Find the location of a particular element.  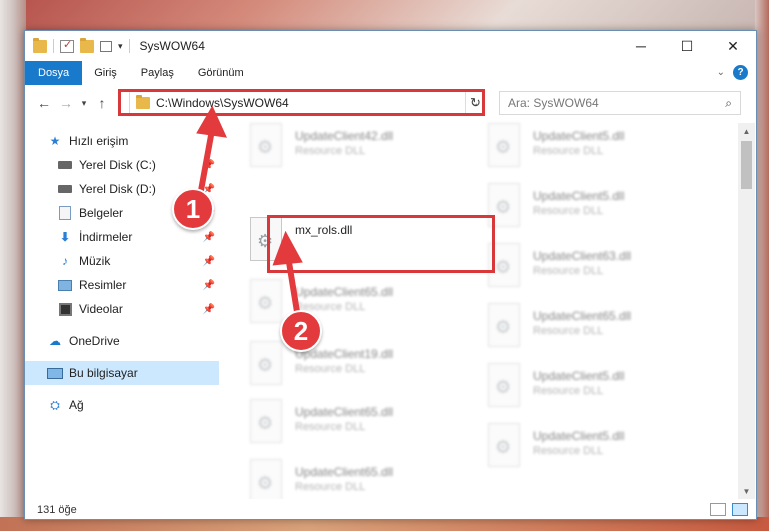

chevron-down-icon: ▾ is located at coordinates (120, 46).